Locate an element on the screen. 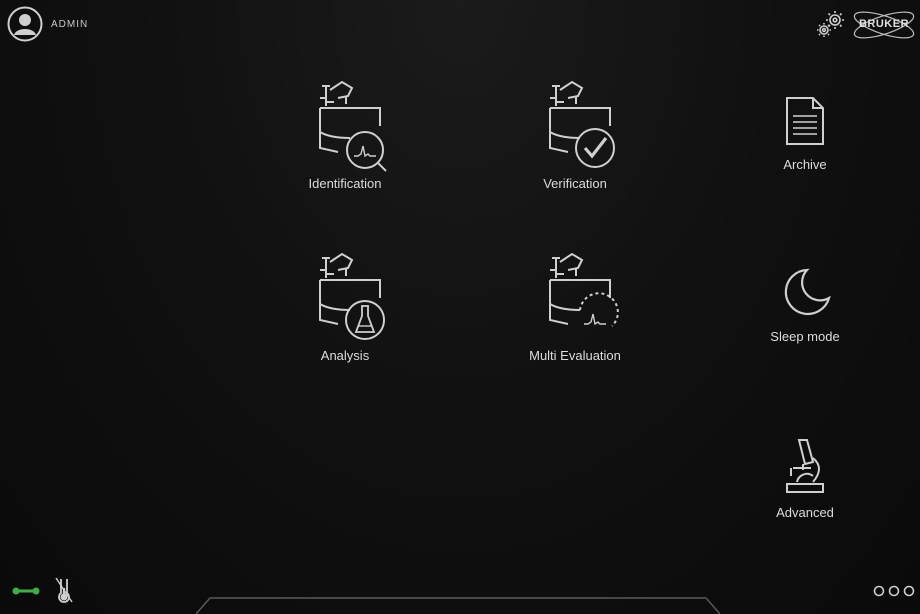 This screenshot has width=920, height=614. user-name: ADMIN is located at coordinates (70, 24).